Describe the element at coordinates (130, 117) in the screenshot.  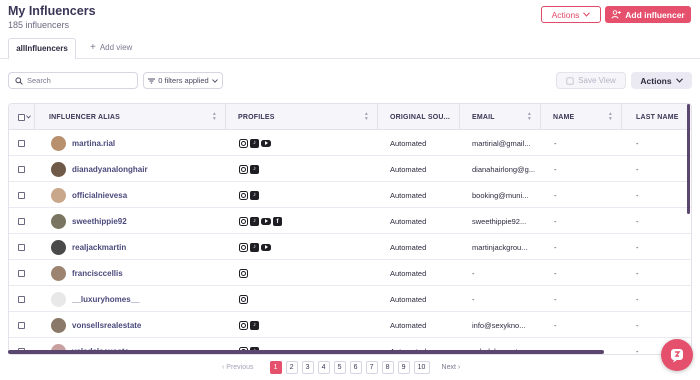
I see `column-header-alias: INFLUENCER ALIAS ▲ ▼` at that location.